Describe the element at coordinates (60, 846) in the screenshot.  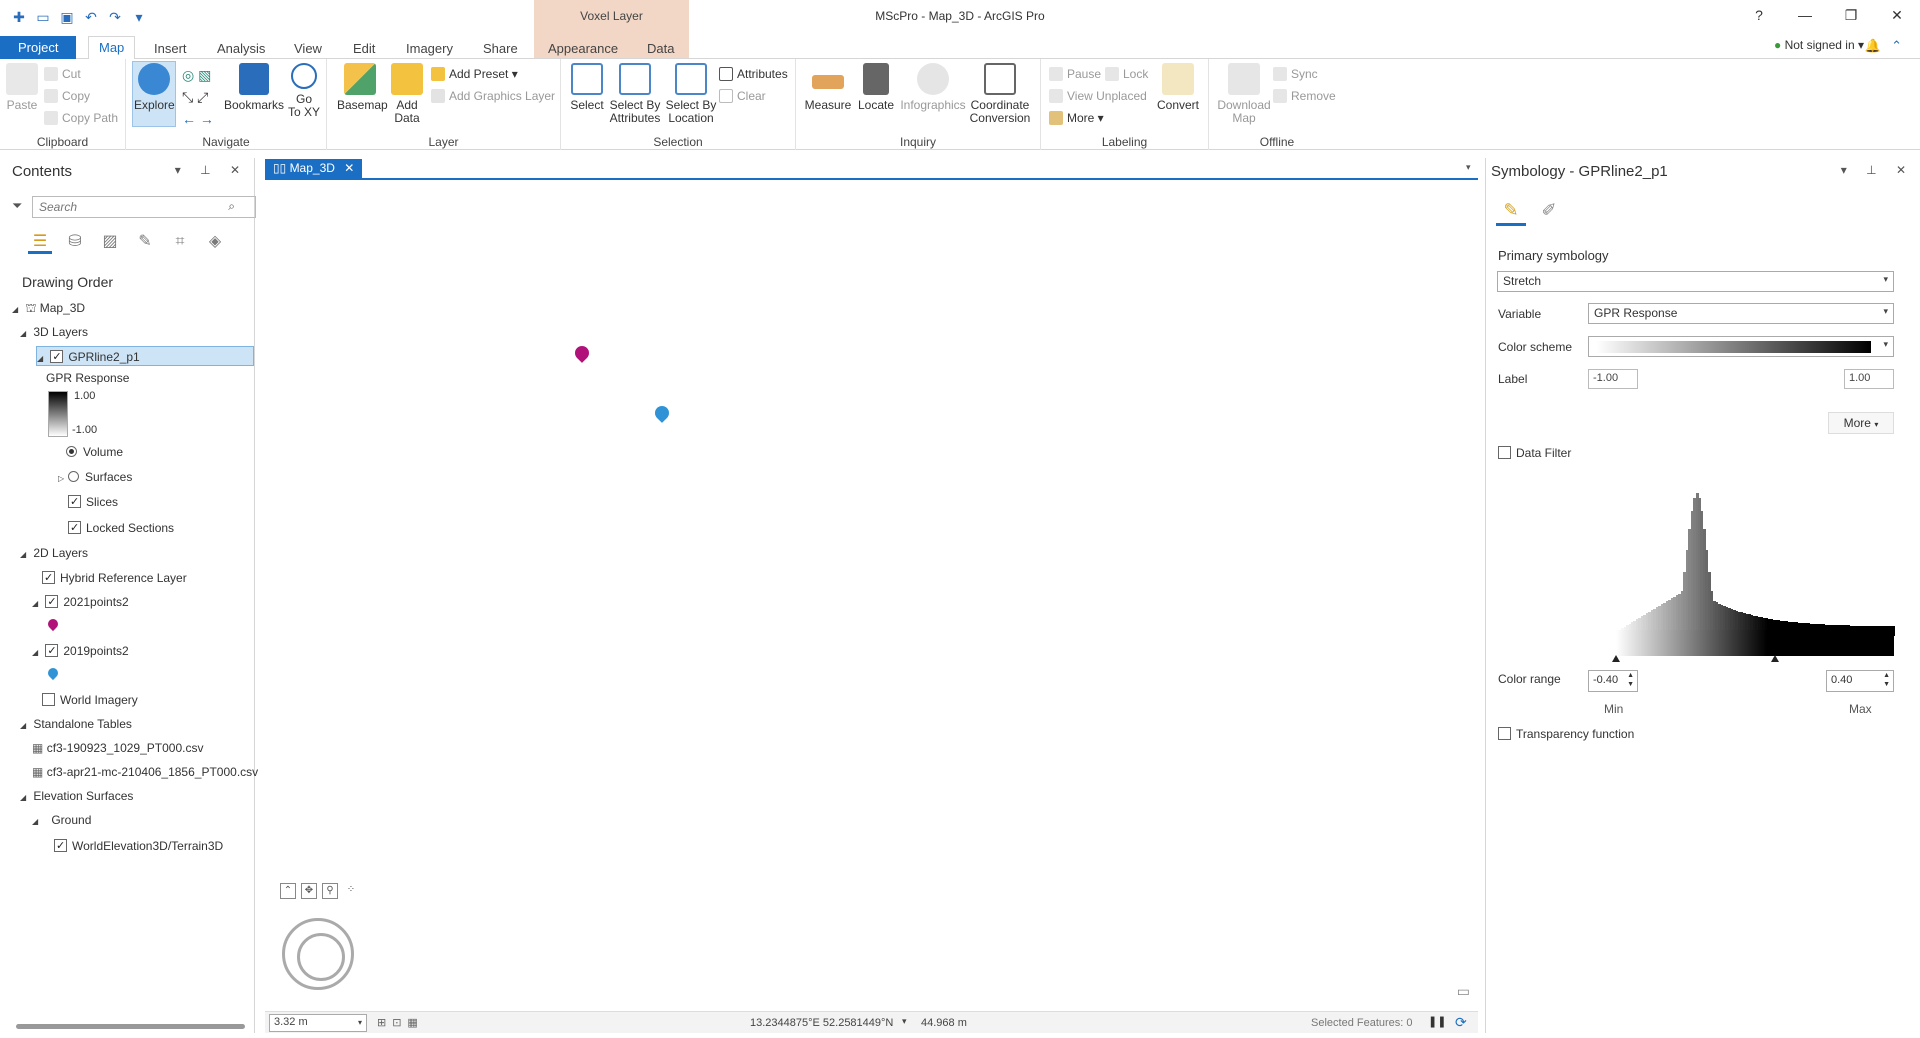
I see `terrain-checkbox` at that location.